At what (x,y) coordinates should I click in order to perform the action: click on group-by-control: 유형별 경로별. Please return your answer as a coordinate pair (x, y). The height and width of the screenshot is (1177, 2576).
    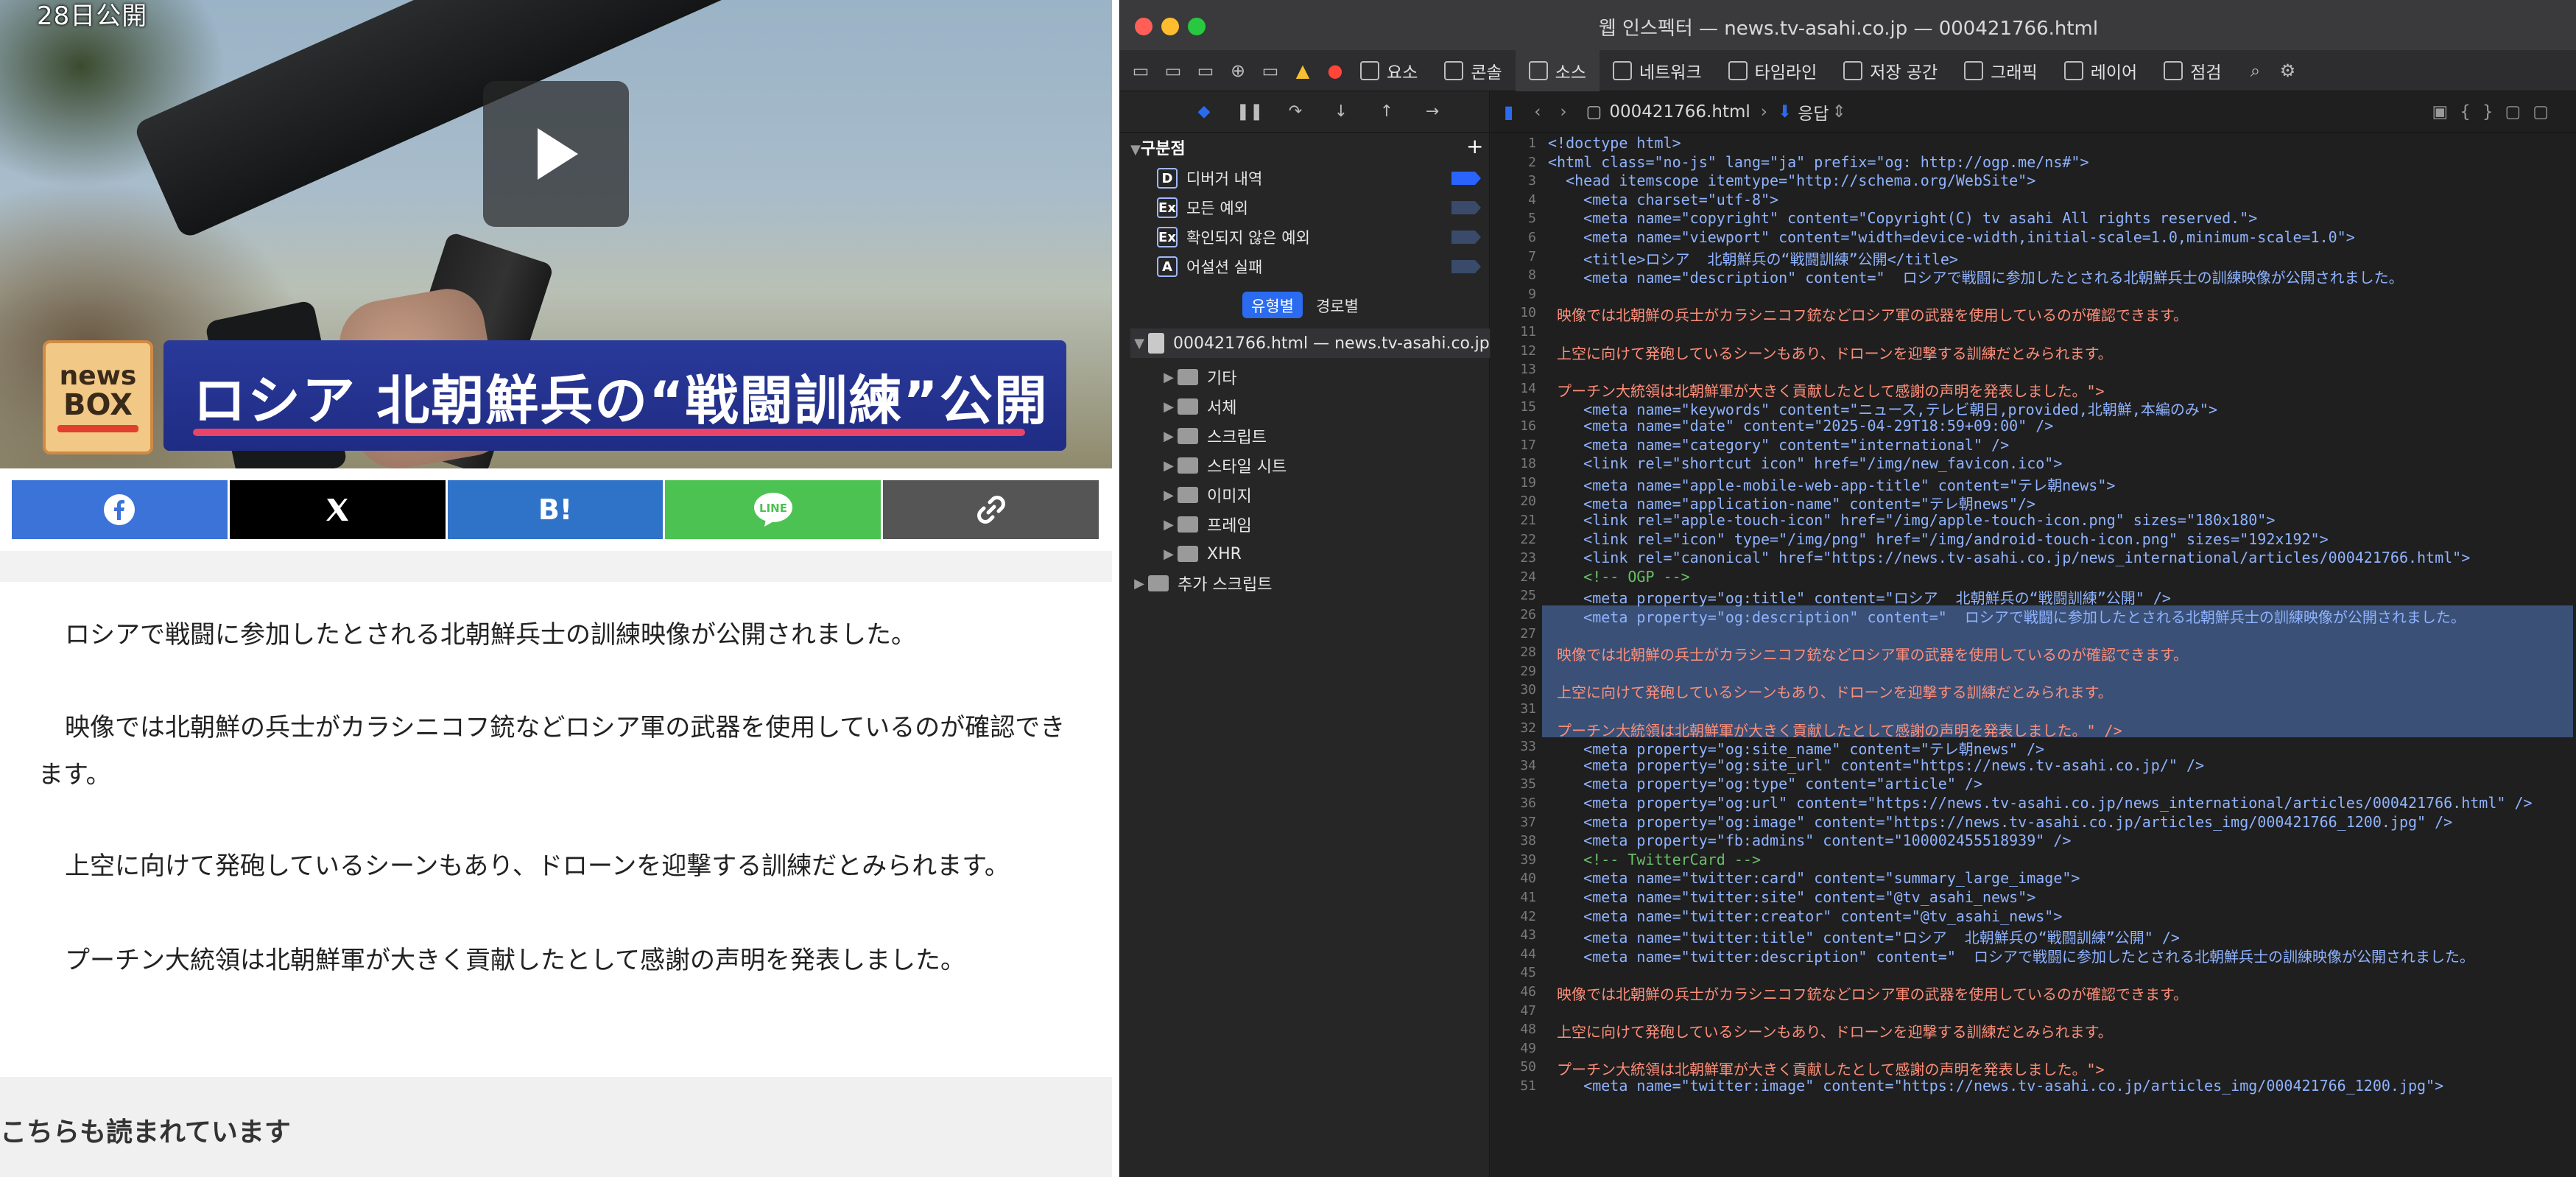
    Looking at the image, I should click on (1305, 305).